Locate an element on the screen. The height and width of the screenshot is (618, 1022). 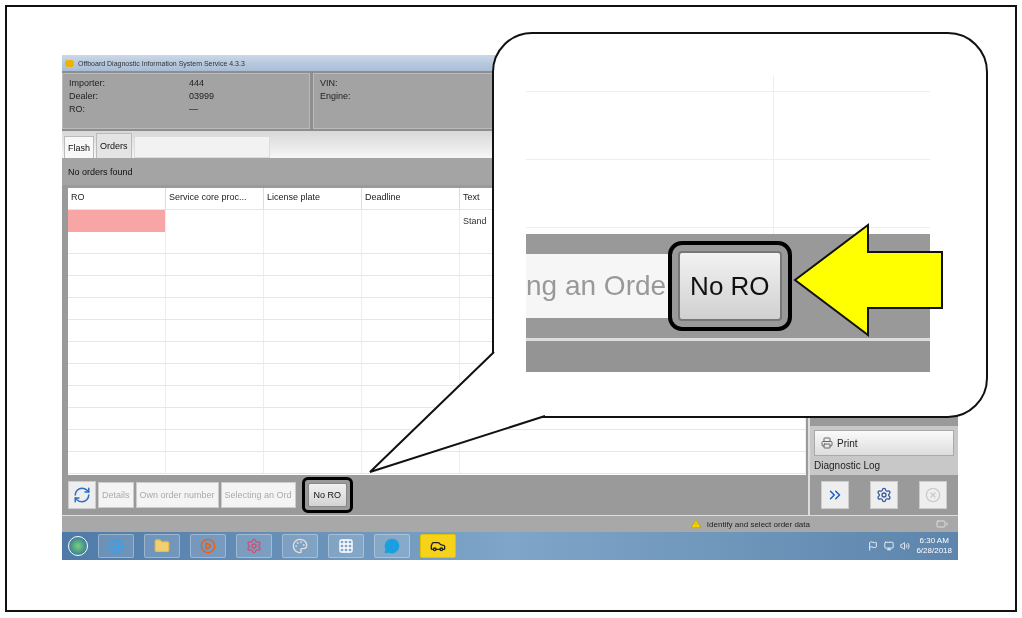
field-value: 444 is located at coordinates (197, 83).